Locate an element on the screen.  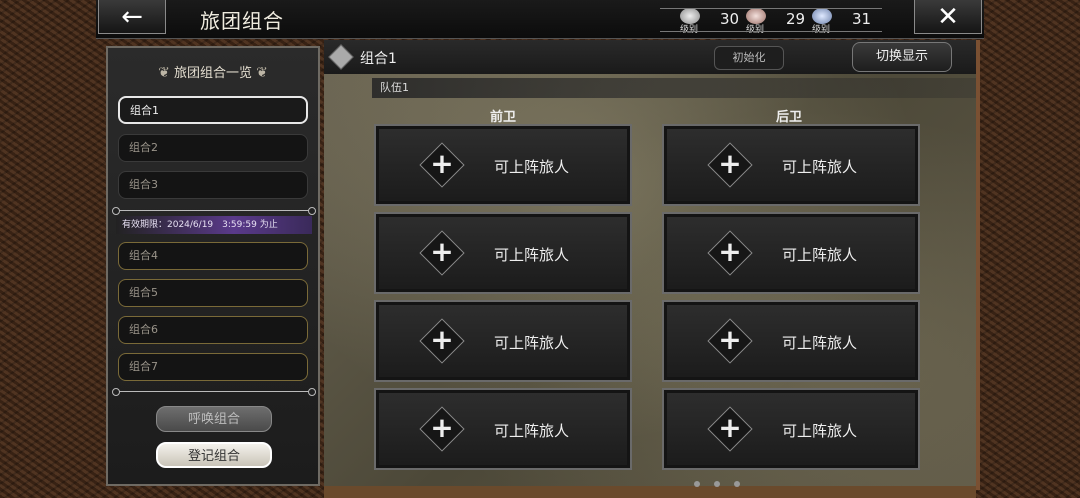
laurel-right-icon: ❦ is located at coordinates (262, 73).